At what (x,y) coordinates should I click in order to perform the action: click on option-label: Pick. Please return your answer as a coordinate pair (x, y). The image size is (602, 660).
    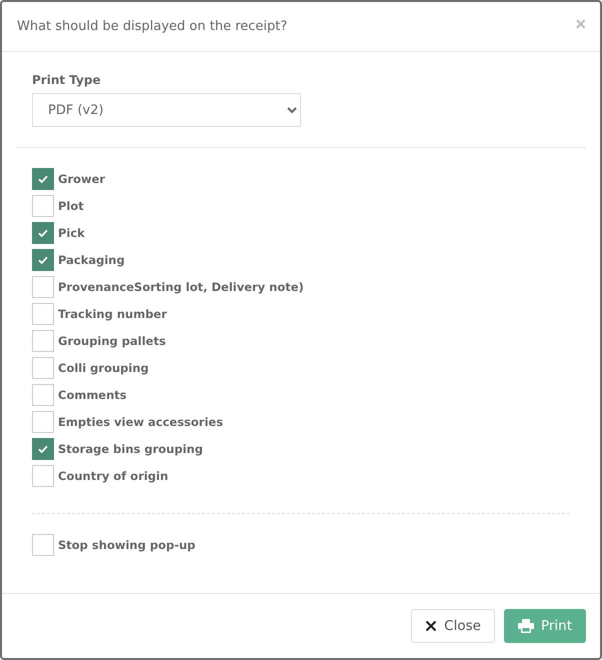
    Looking at the image, I should click on (71, 233).